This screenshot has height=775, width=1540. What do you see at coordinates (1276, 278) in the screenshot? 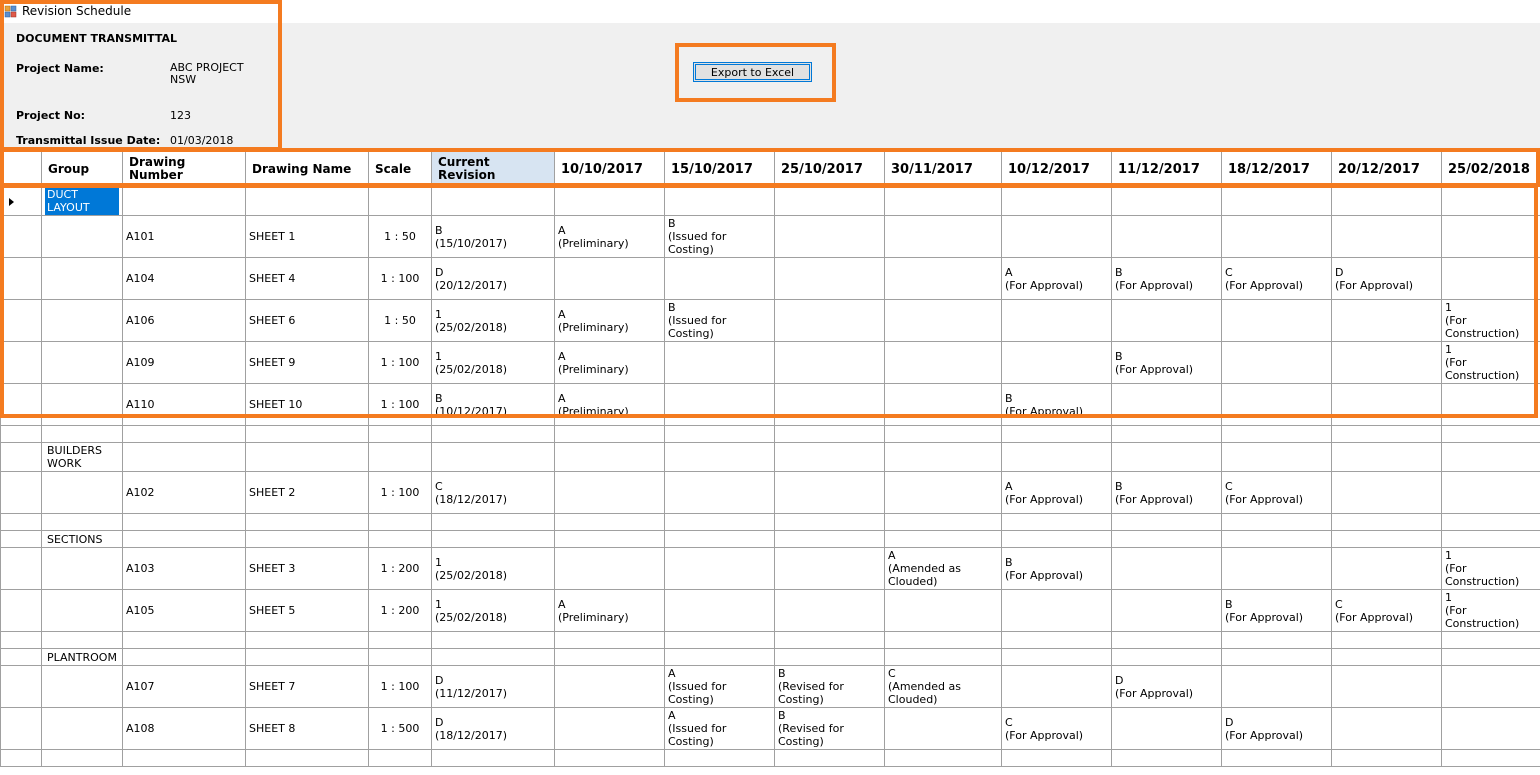
I see `grid-cell-d7: C (For Approval)` at bounding box center [1276, 278].